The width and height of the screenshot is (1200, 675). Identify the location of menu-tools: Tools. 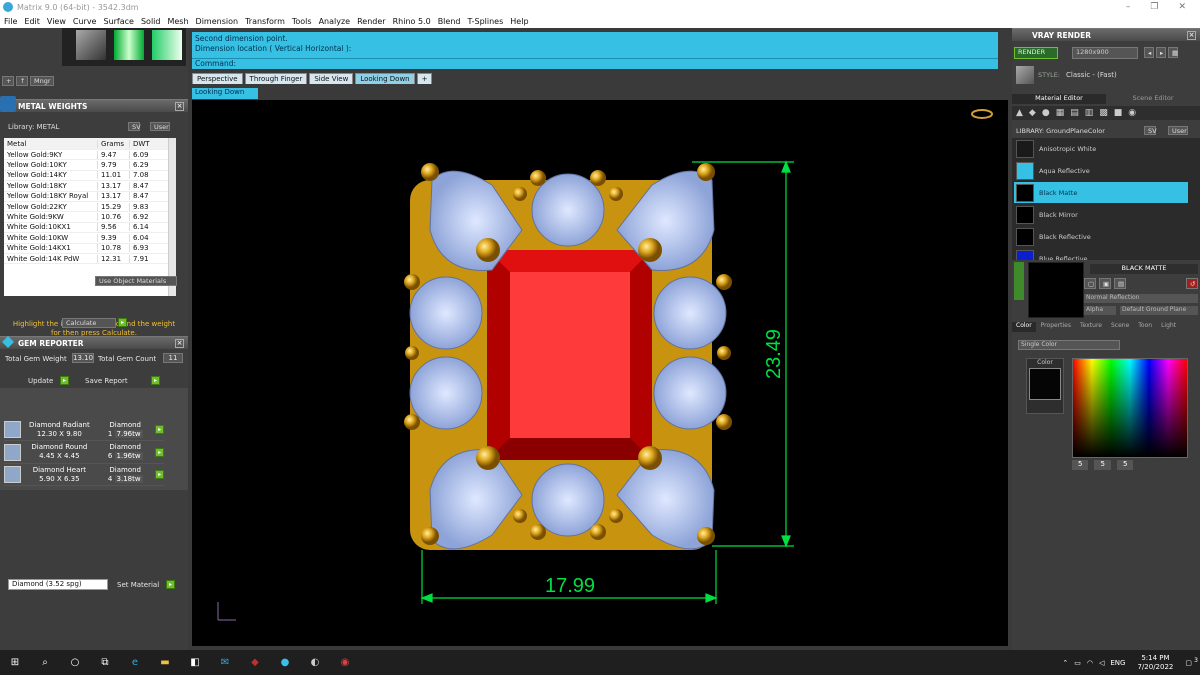
(302, 21).